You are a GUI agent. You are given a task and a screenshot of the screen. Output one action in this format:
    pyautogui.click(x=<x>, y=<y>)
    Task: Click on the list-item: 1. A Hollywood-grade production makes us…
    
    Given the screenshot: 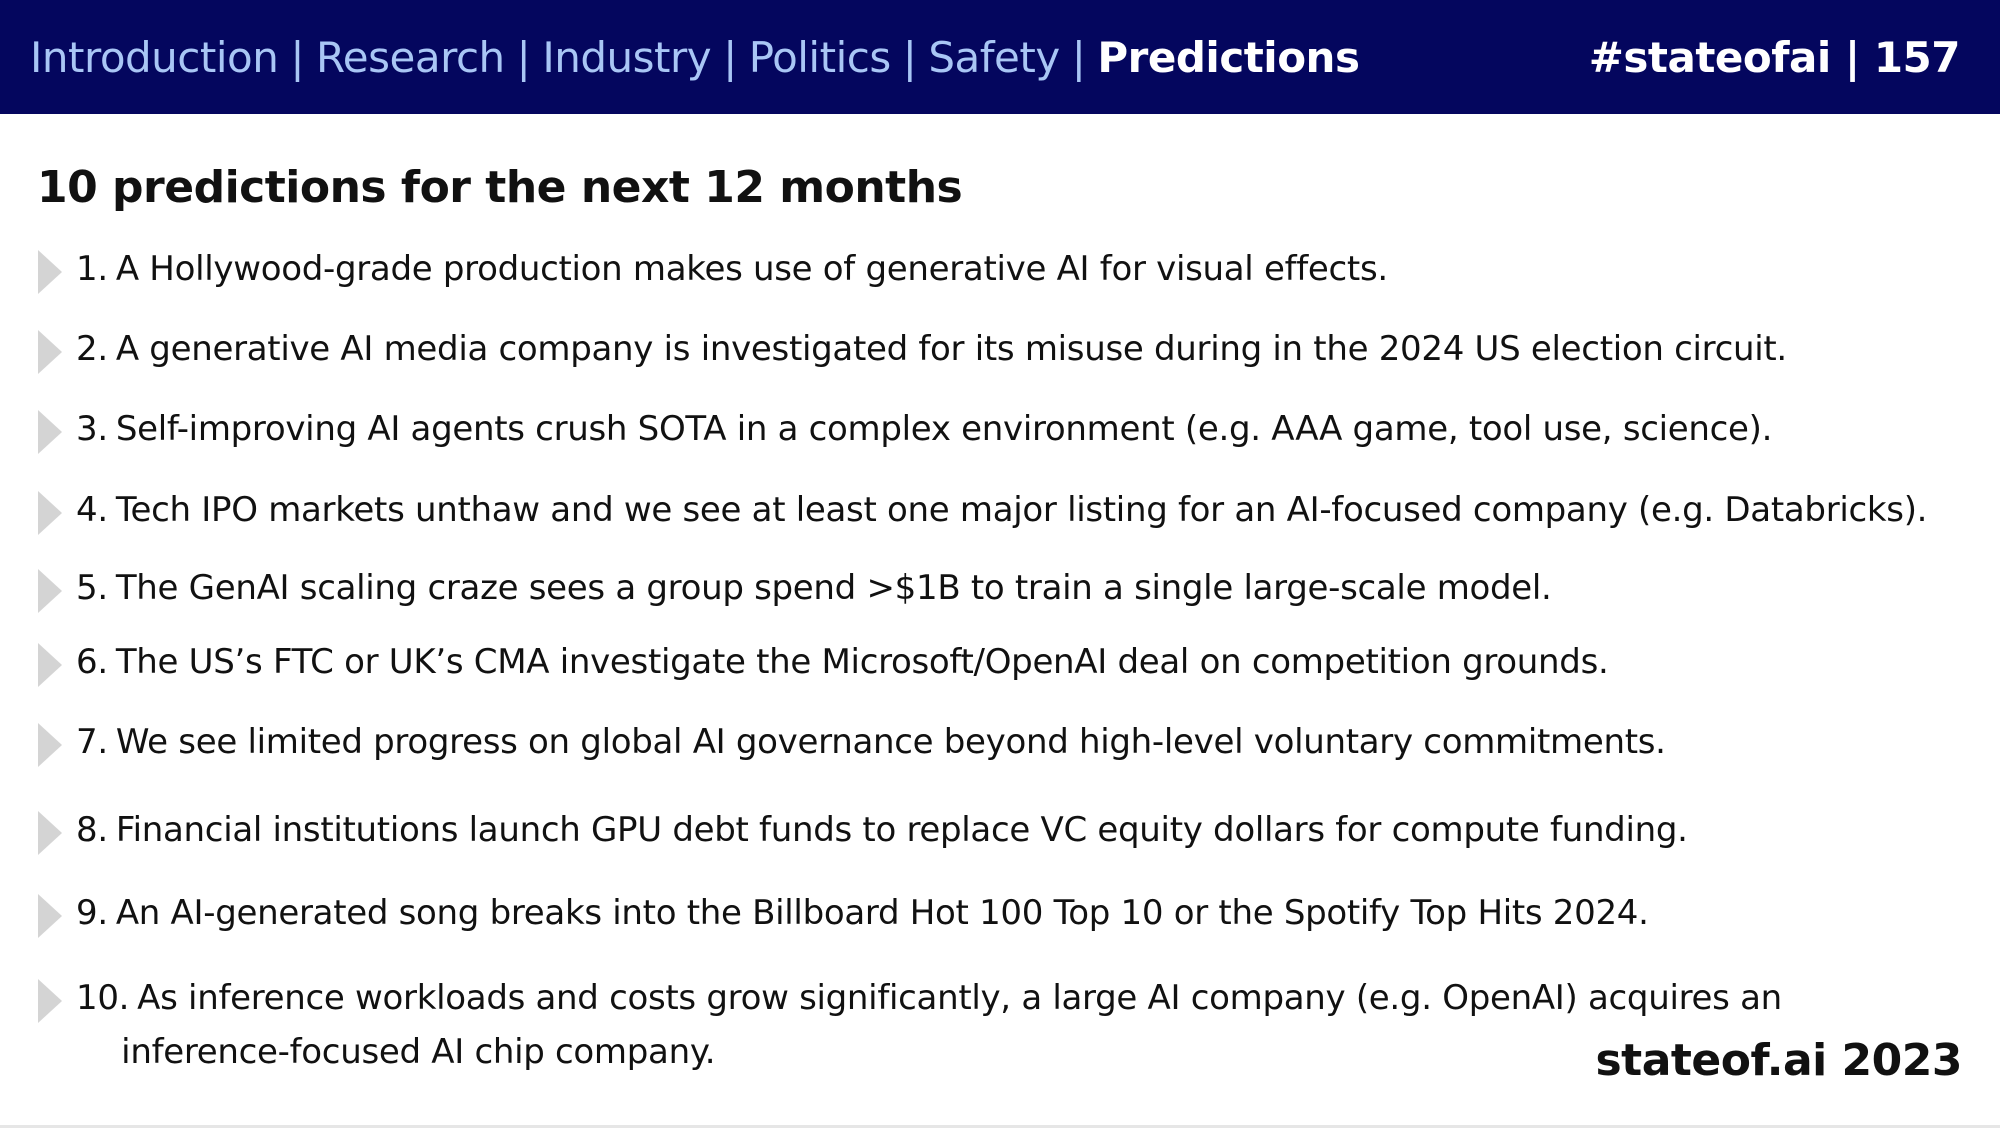 What is the action you would take?
    pyautogui.click(x=713, y=269)
    